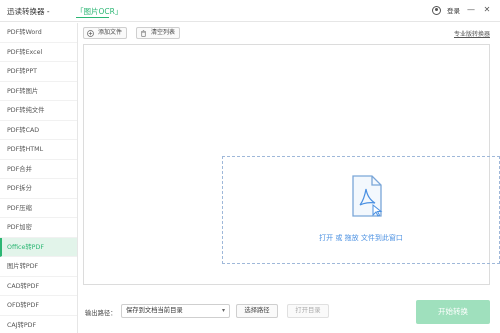 Image resolution: width=500 pixels, height=333 pixels. I want to click on title-bar: 迅读转换器 - 「图片OCR」 登录 — ✕, so click(250, 11).